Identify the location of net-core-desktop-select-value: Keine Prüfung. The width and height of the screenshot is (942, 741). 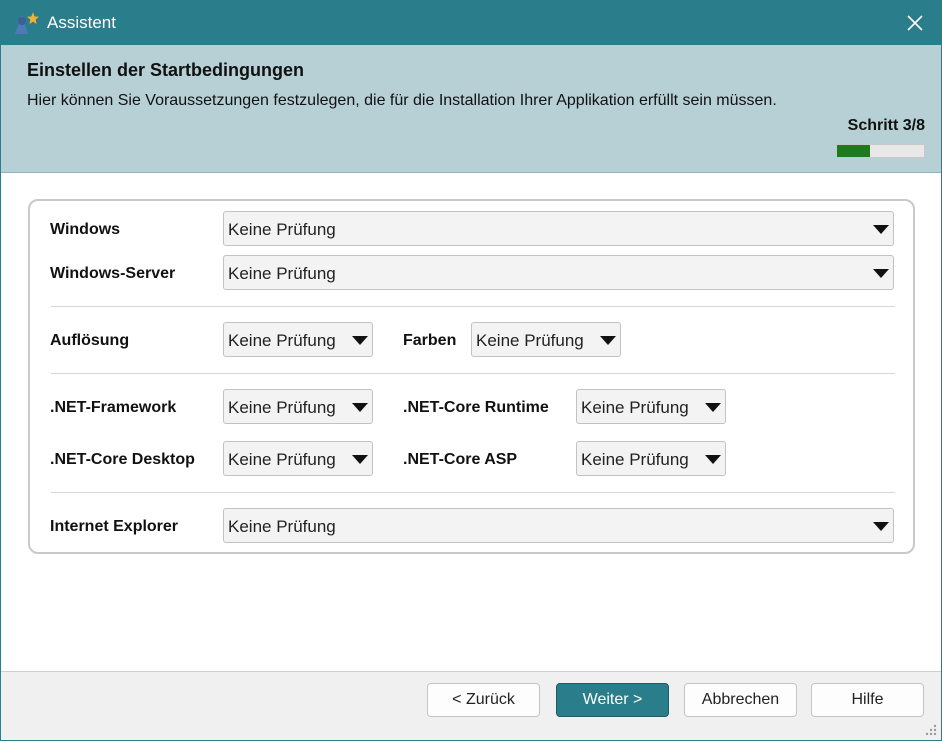
(282, 459).